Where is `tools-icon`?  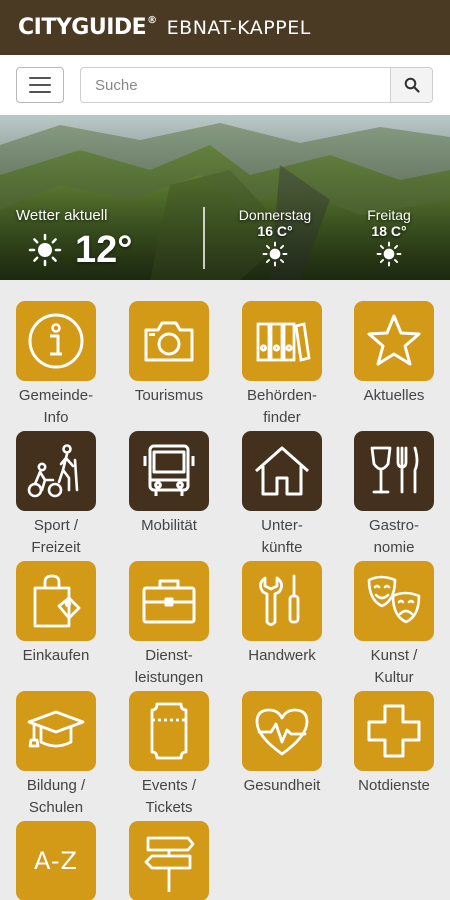
tools-icon is located at coordinates (282, 601).